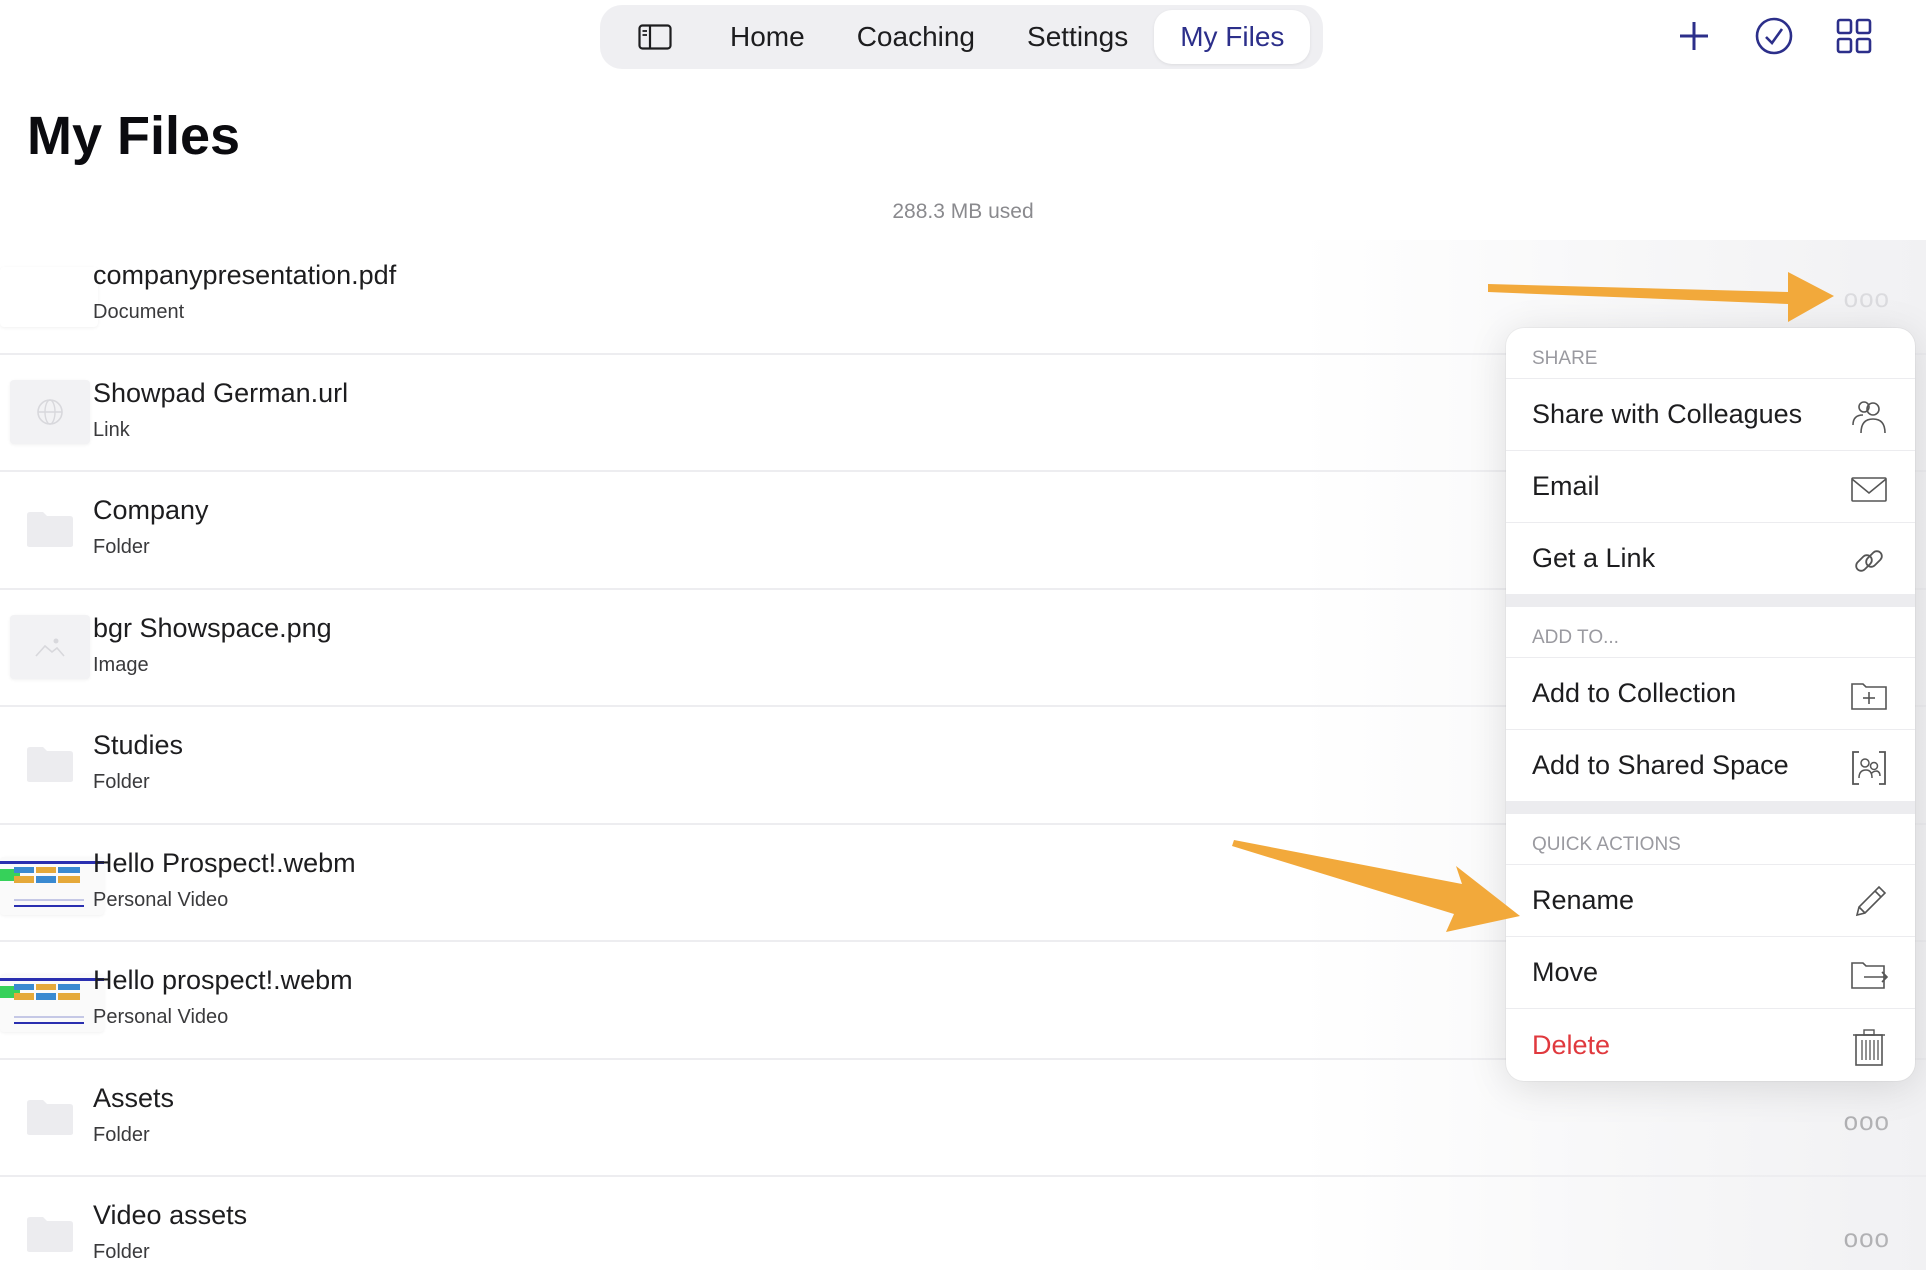 This screenshot has height=1270, width=1926. I want to click on file-name: Video assets, so click(170, 1215).